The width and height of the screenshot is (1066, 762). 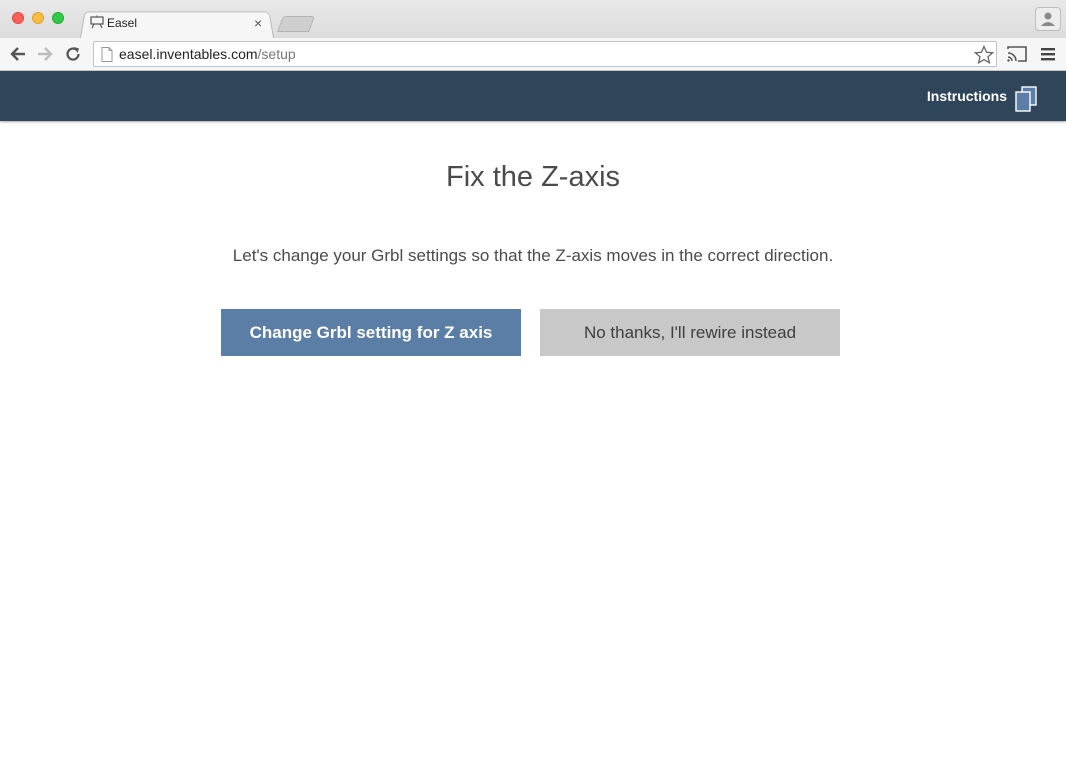 I want to click on address-bar: easel.inventables.com/setup, so click(x=545, y=54).